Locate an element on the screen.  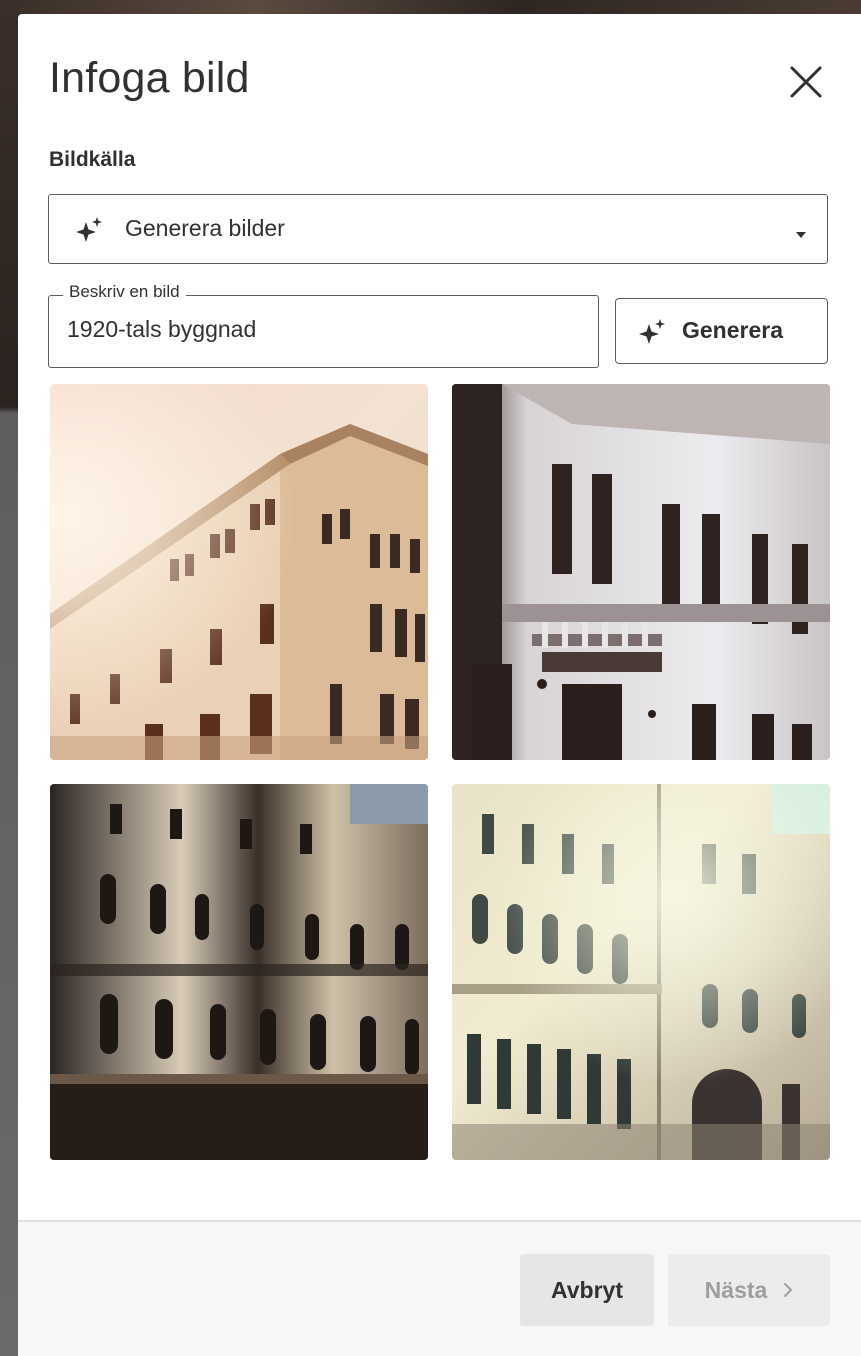
chevron-right-icon is located at coordinates (788, 1290).